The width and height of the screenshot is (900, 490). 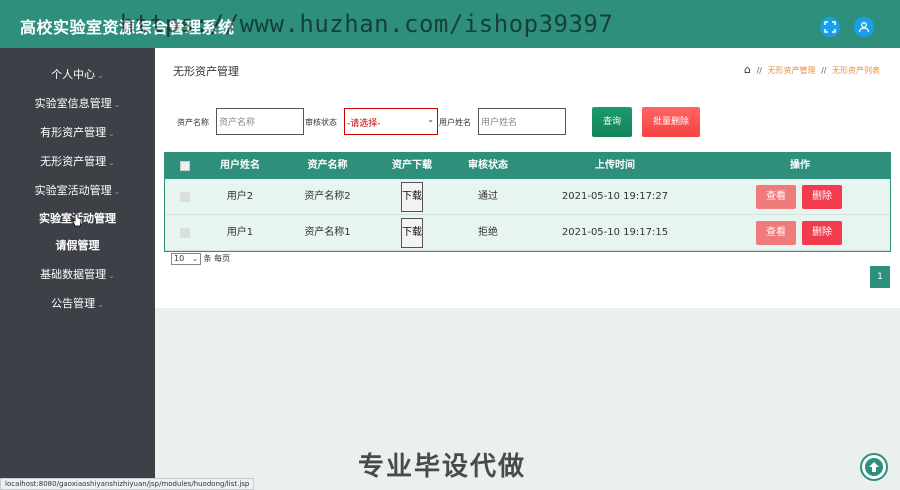 What do you see at coordinates (179, 258) in the screenshot?
I see `page-size-value: 10` at bounding box center [179, 258].